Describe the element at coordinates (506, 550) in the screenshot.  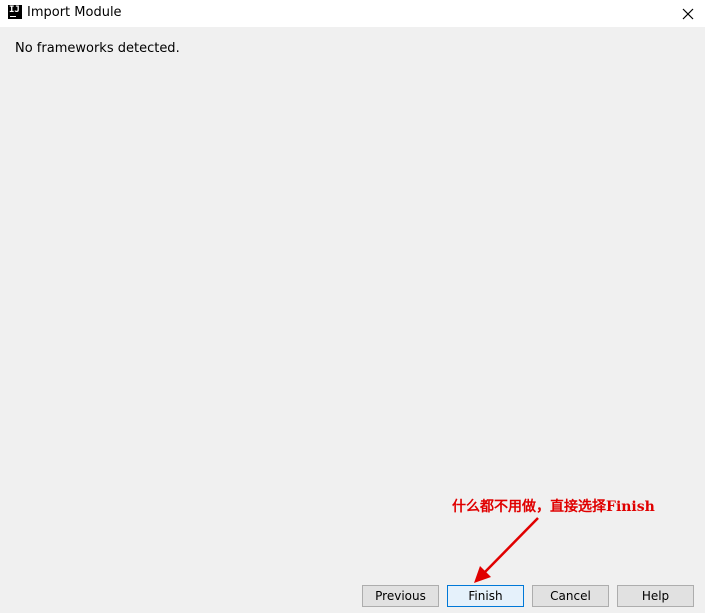
I see `annotation-arrow-icon` at that location.